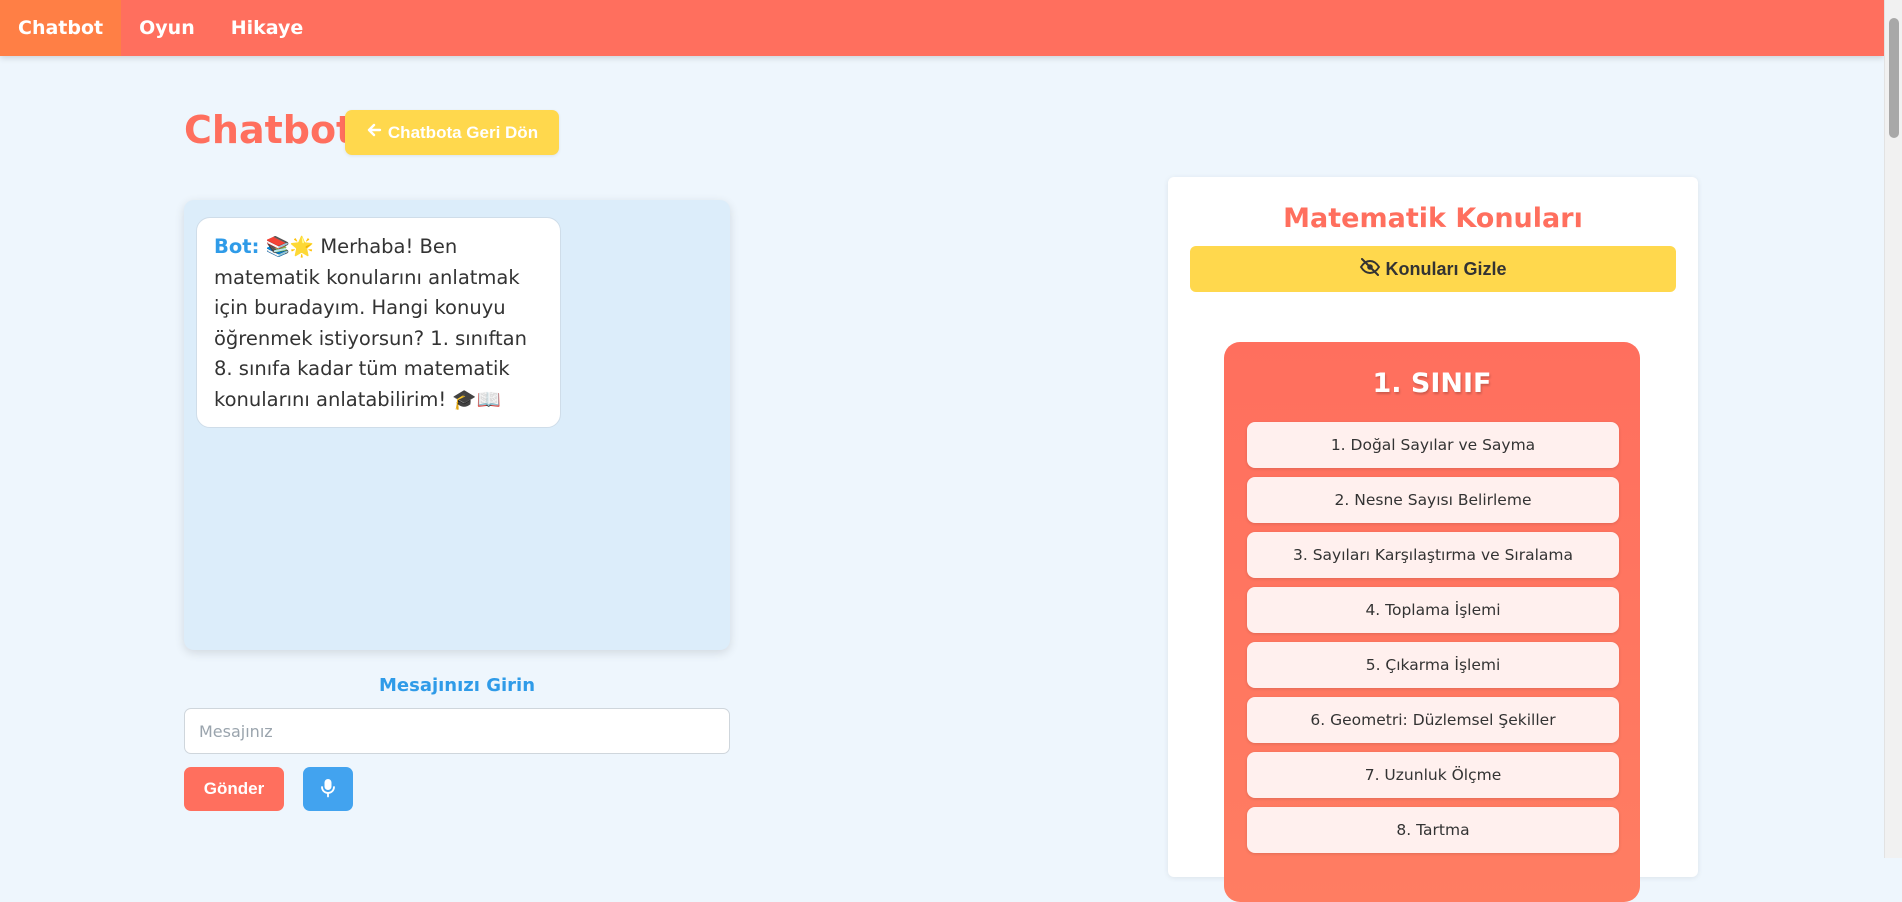 Image resolution: width=1902 pixels, height=902 pixels. I want to click on message-input, so click(457, 731).